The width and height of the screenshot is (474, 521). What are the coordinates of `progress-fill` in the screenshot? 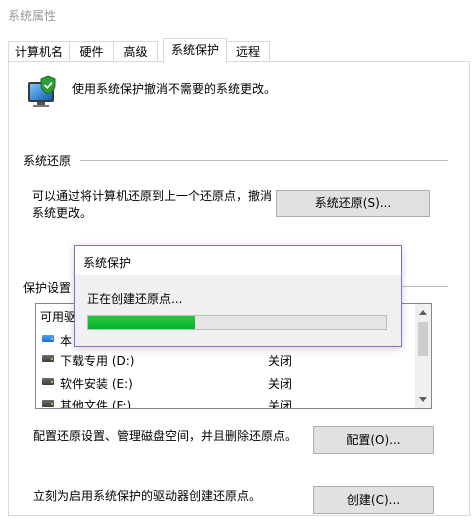 It's located at (142, 322).